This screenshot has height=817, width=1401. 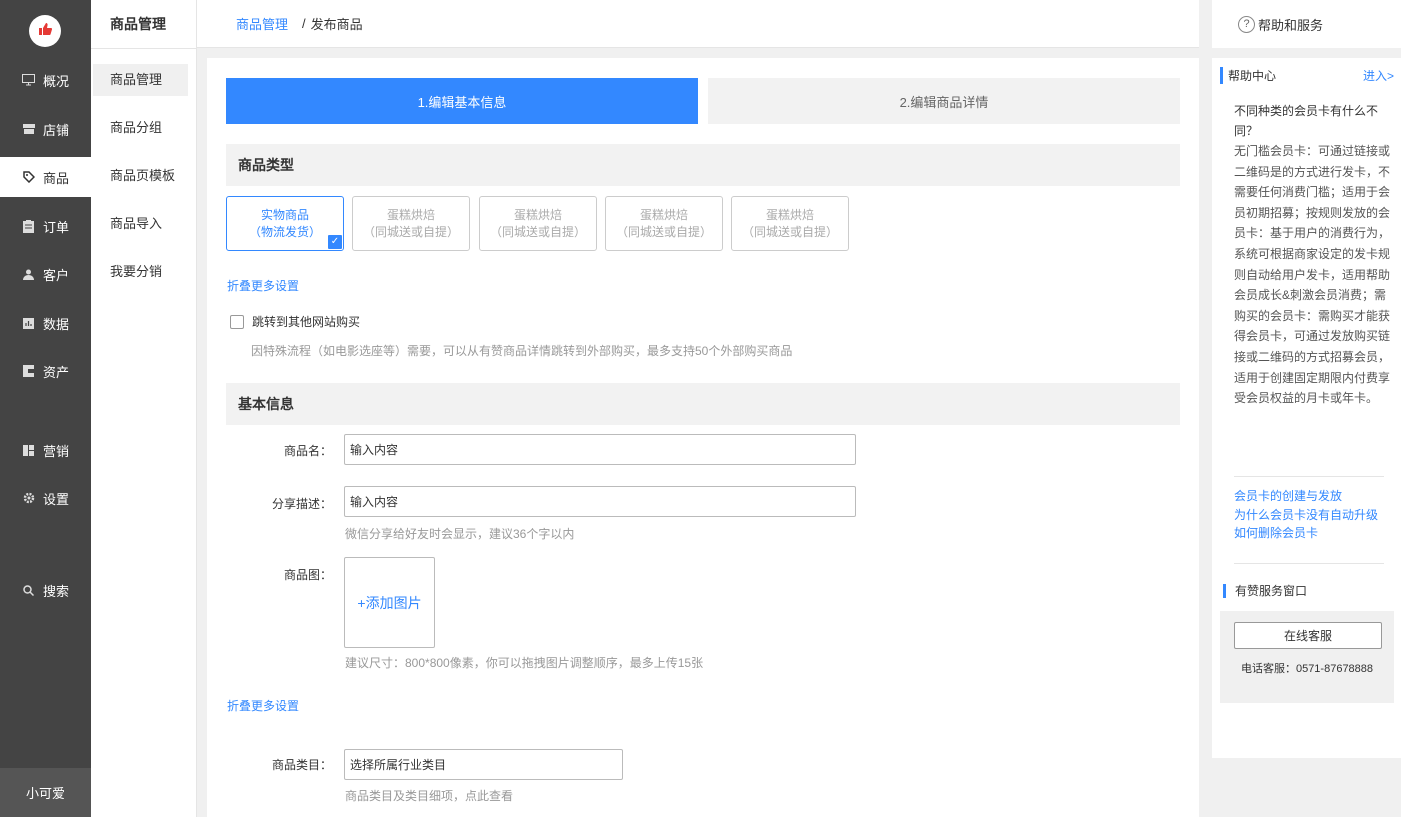 What do you see at coordinates (56, 81) in the screenshot?
I see `nav-item-label: 概况` at bounding box center [56, 81].